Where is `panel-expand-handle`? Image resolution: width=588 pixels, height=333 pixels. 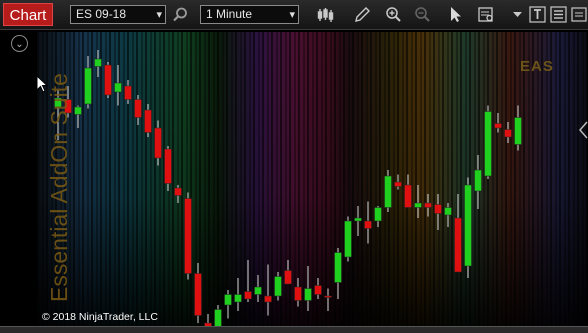
panel-expand-handle is located at coordinates (583, 130).